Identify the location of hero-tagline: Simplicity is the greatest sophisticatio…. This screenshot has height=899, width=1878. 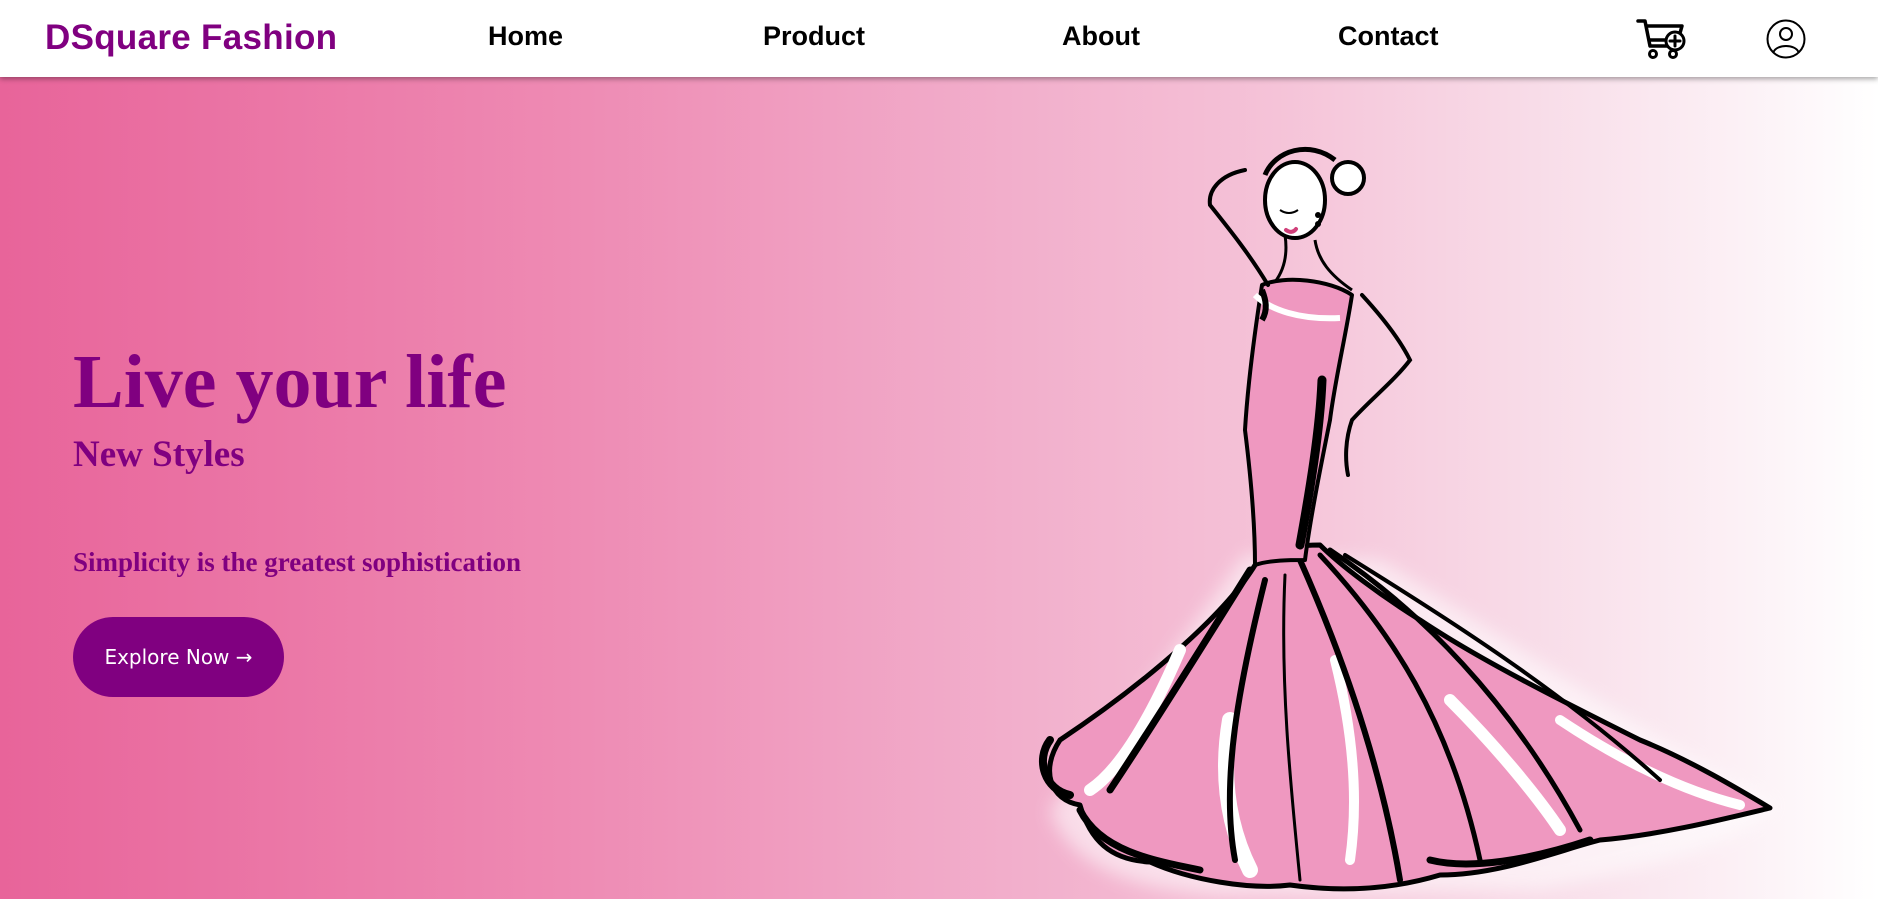
(297, 562).